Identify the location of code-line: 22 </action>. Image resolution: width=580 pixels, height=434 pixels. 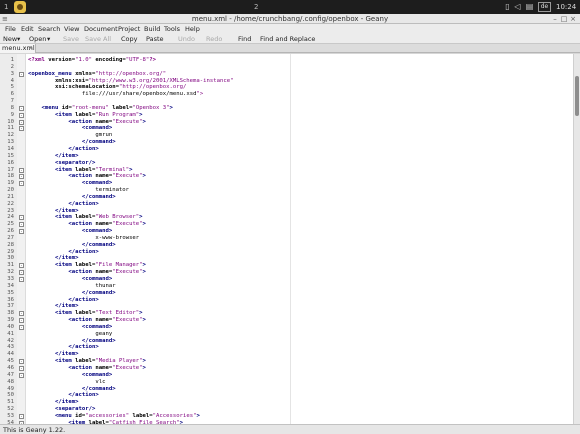
(286, 204).